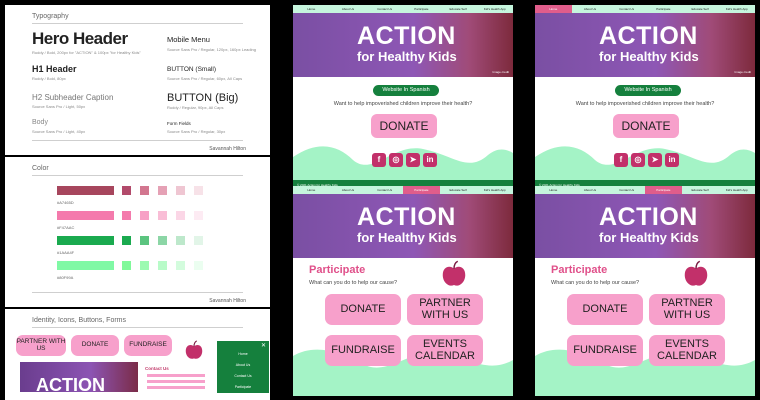 This screenshot has width=760, height=400. What do you see at coordinates (59, 131) in the screenshot?
I see `body-note: Source Sans Pro / Light, 40px` at bounding box center [59, 131].